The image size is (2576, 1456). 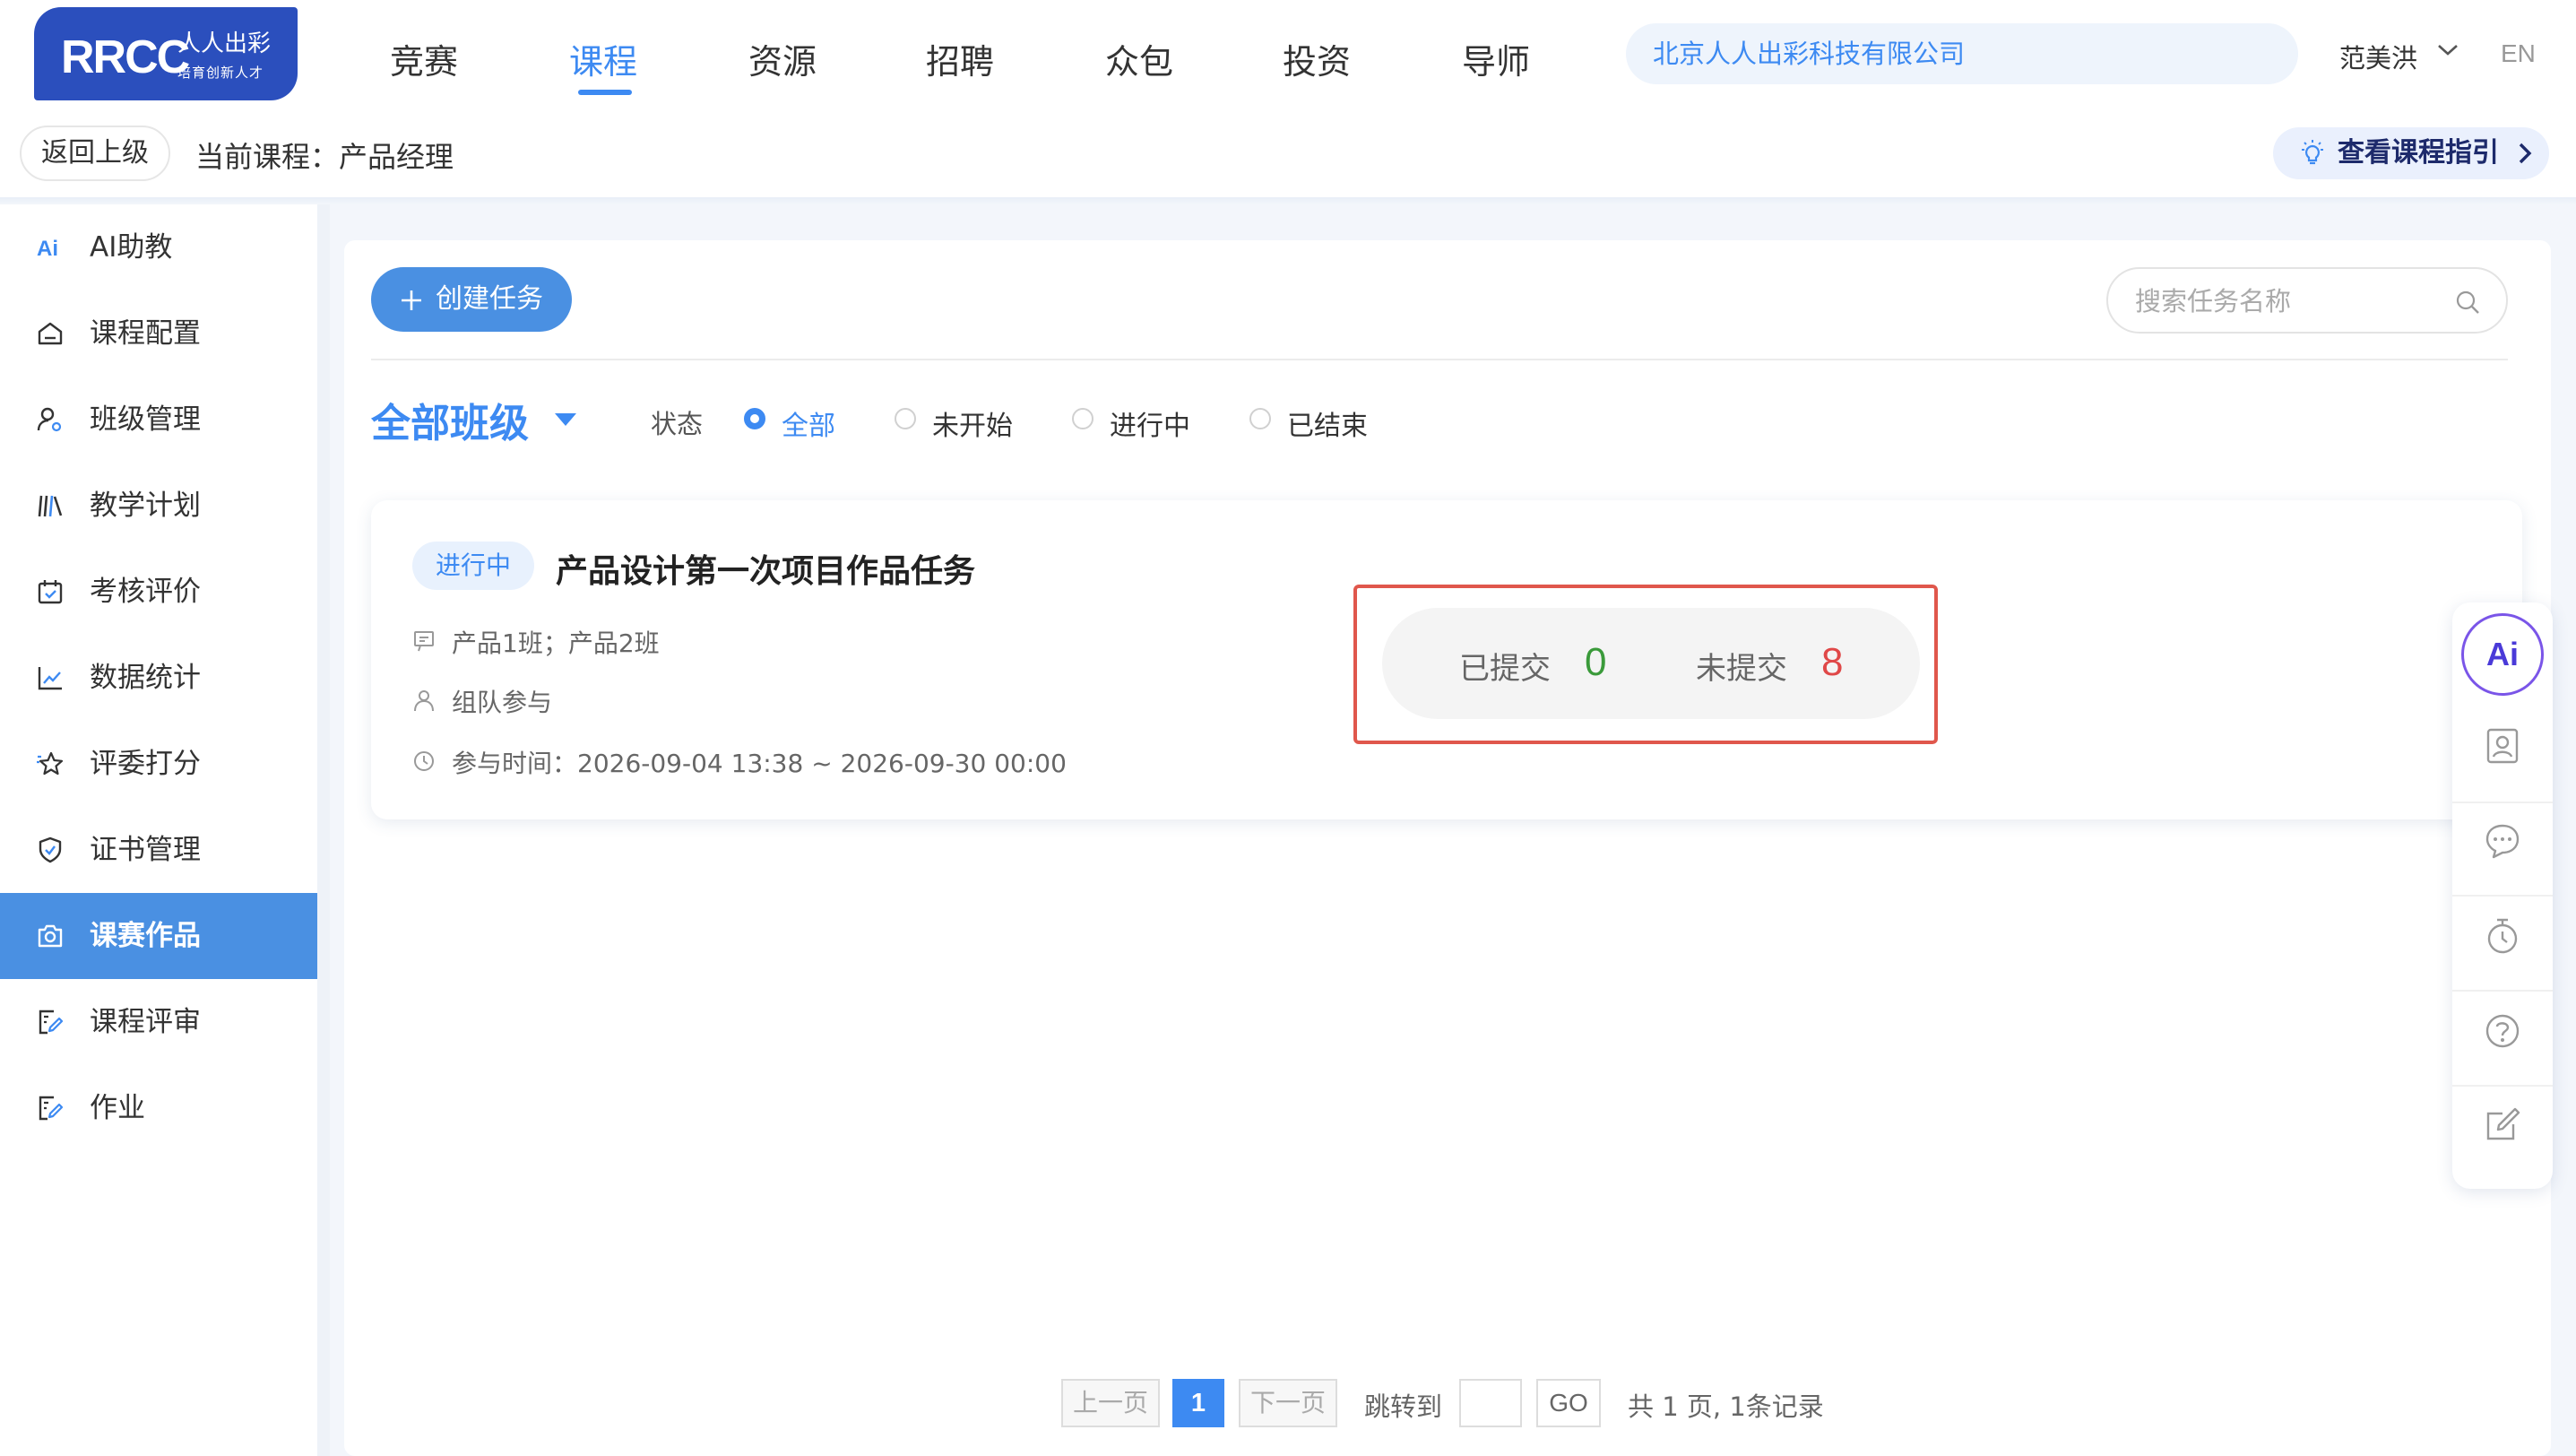 What do you see at coordinates (95, 153) in the screenshot?
I see `back-button: 返回上级` at bounding box center [95, 153].